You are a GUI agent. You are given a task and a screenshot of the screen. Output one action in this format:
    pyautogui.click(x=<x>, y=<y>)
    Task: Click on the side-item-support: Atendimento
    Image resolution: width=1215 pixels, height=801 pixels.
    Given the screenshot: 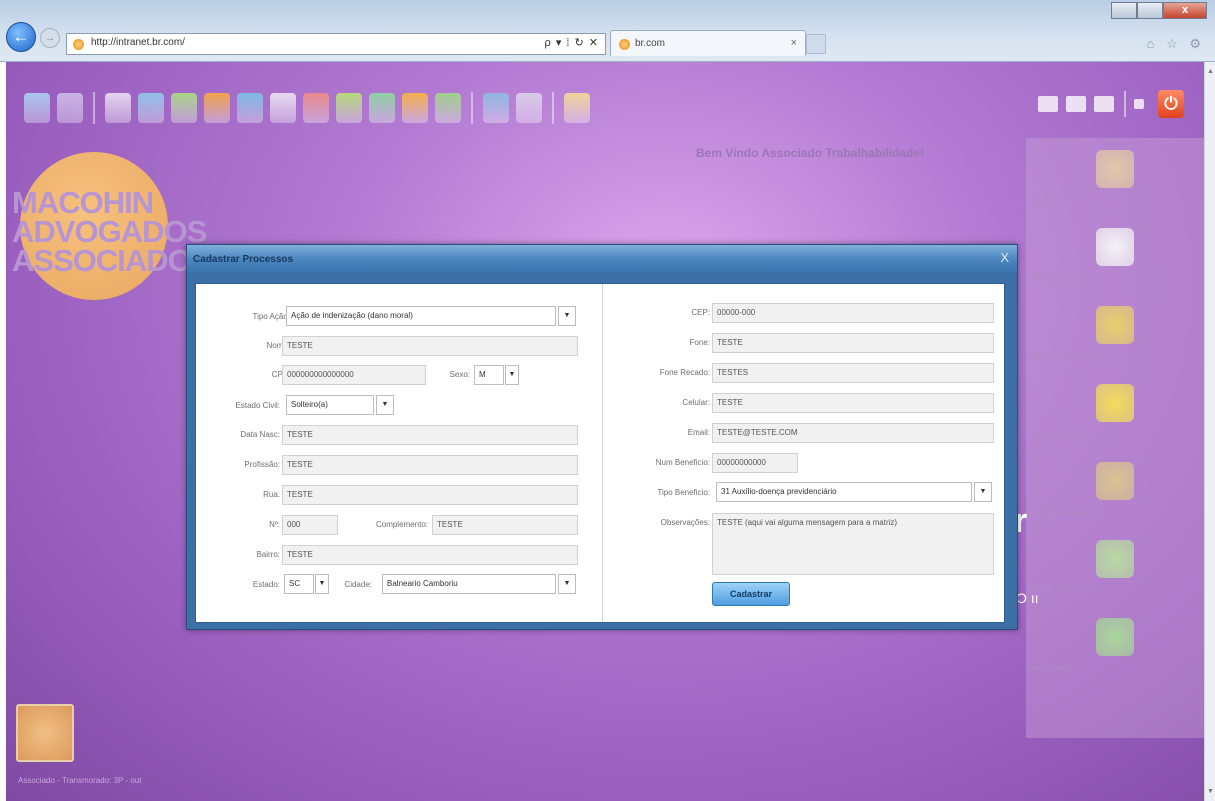 What is the action you would take?
    pyautogui.click(x=1115, y=645)
    